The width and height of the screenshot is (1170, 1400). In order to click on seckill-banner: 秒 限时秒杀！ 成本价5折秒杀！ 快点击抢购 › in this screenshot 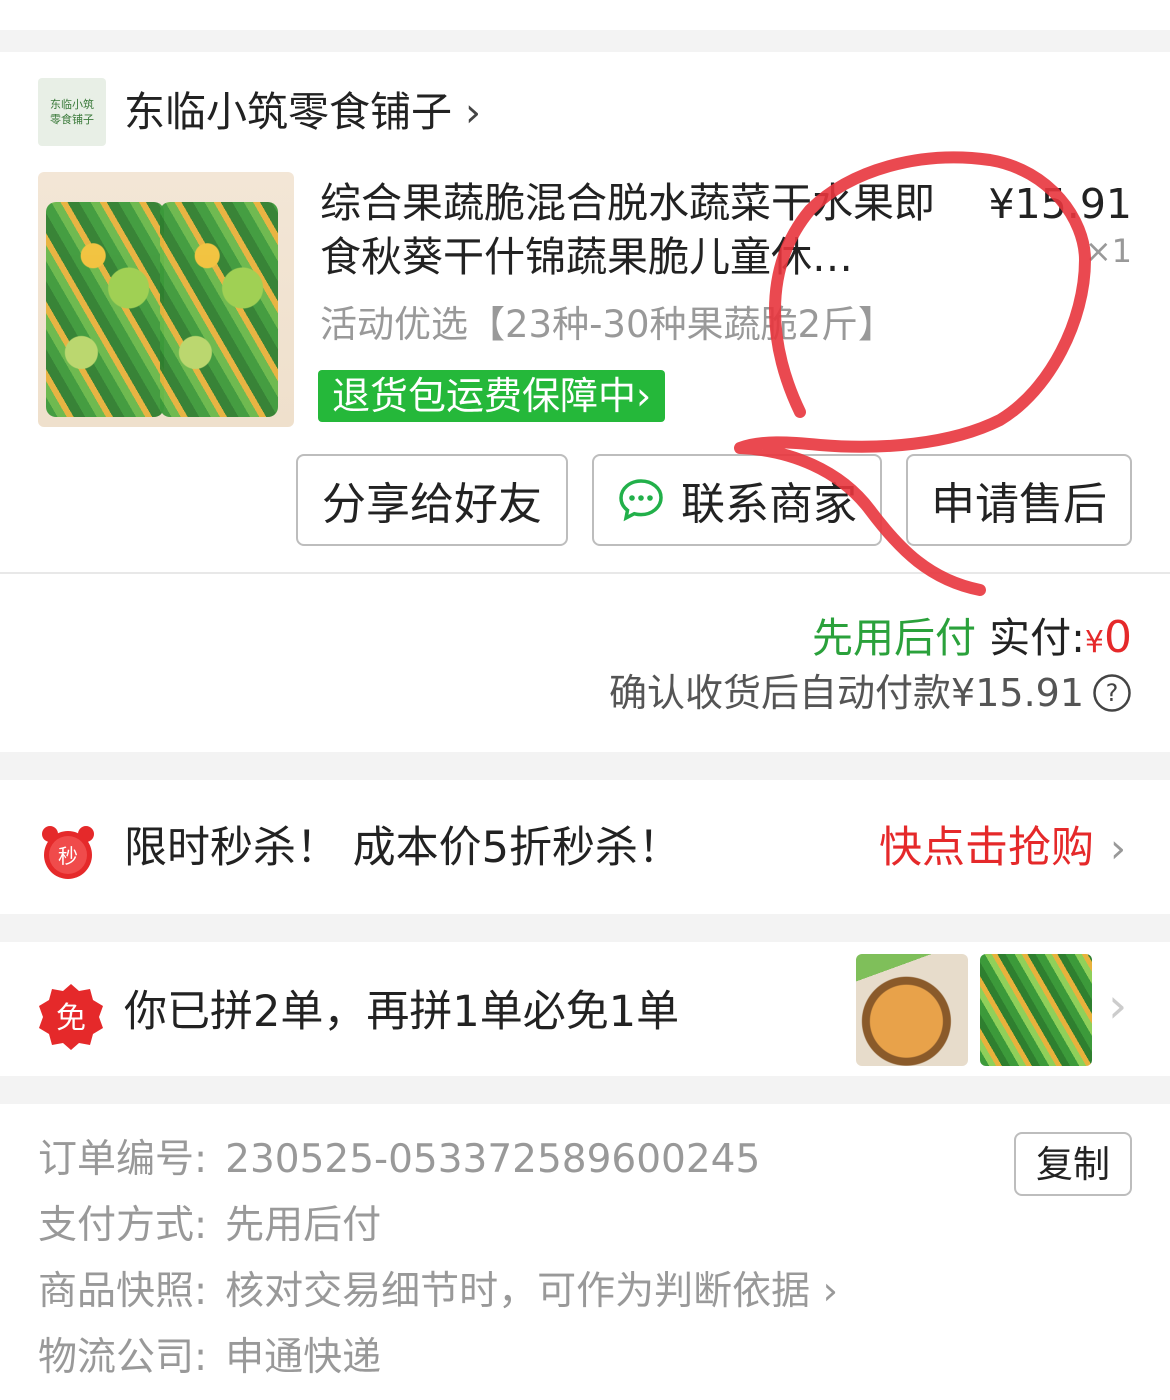, I will do `click(585, 847)`.